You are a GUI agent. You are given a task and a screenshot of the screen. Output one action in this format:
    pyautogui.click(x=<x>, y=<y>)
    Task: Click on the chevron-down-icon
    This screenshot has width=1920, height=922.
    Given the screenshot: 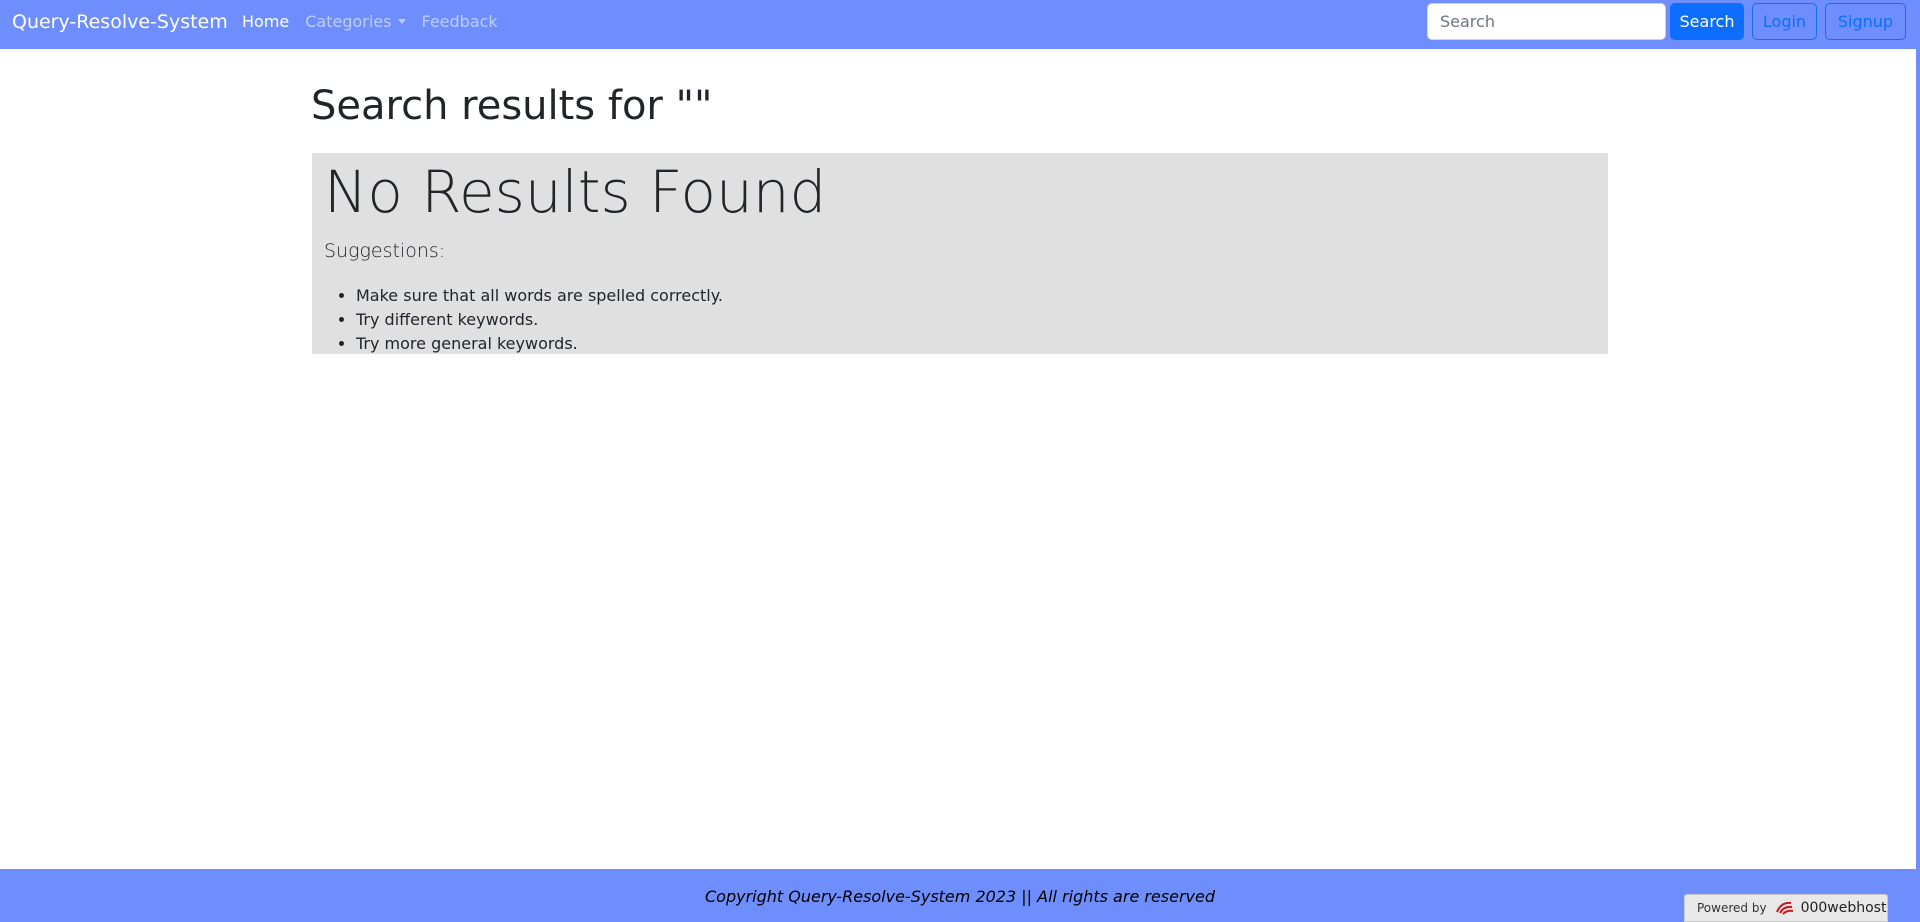 What is the action you would take?
    pyautogui.click(x=401, y=21)
    